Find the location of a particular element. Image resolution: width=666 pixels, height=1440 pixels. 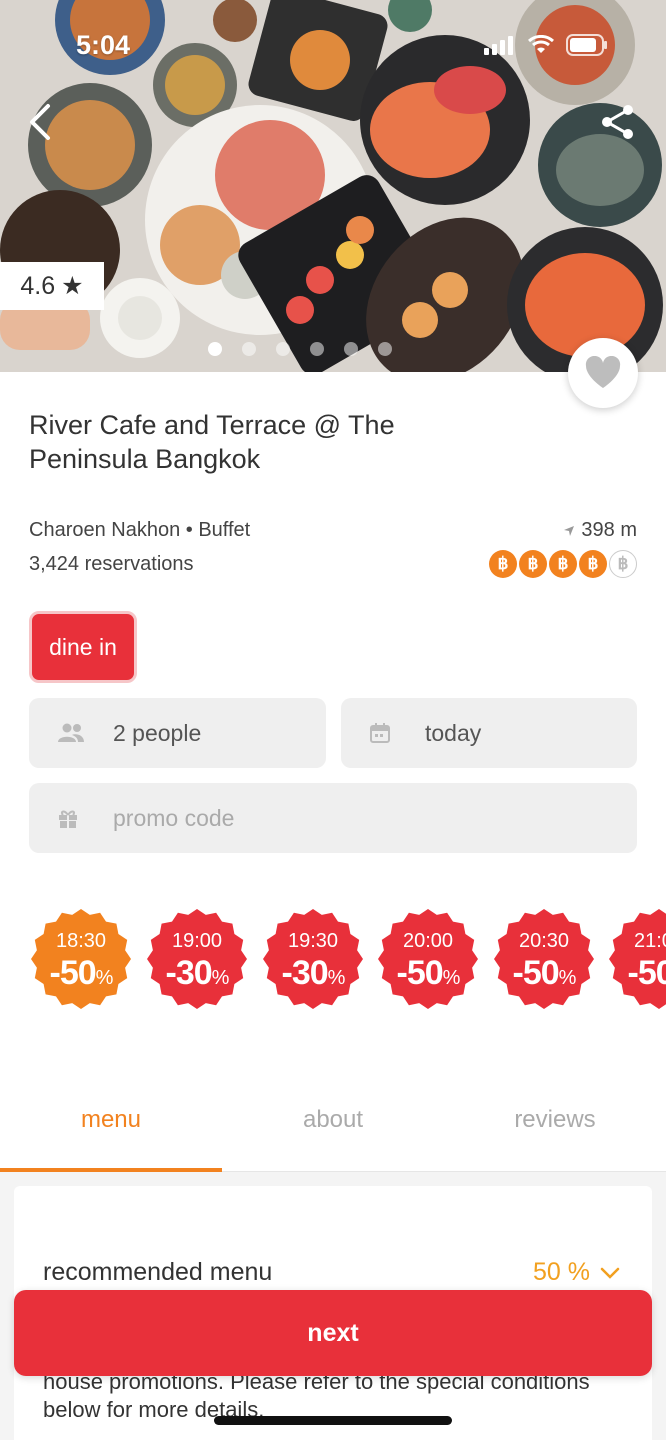

time-slot: 20:30 -50% is located at coordinates (544, 959).